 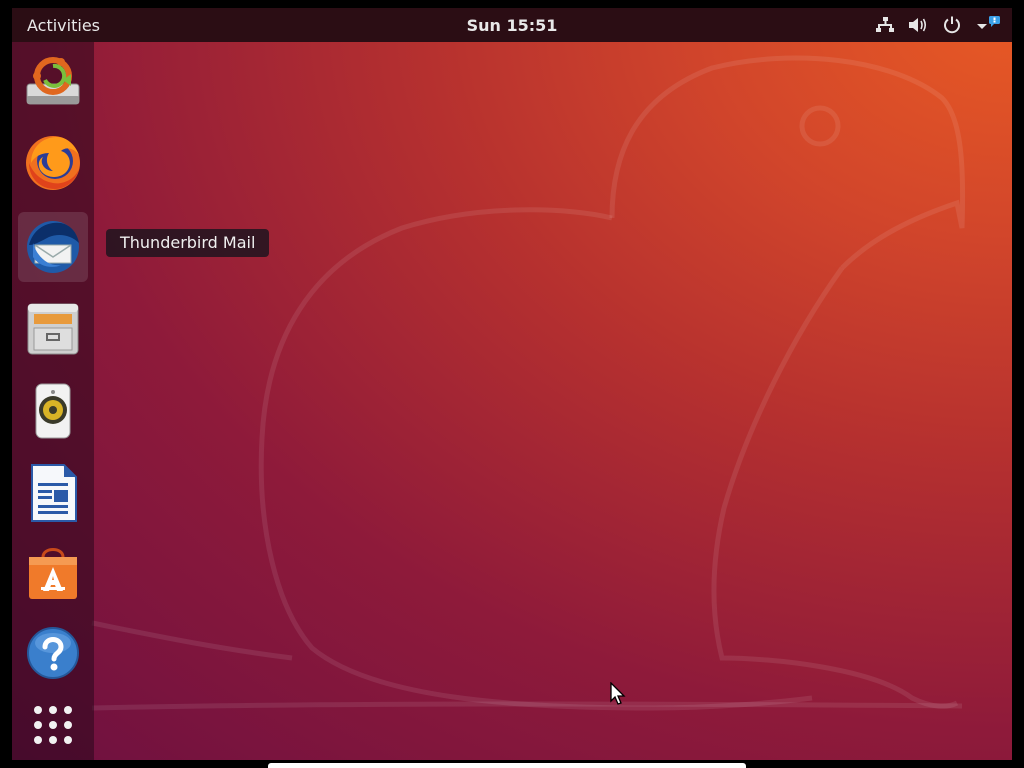 What do you see at coordinates (188, 243) in the screenshot?
I see `dock-tooltip: Thunderbird Mail` at bounding box center [188, 243].